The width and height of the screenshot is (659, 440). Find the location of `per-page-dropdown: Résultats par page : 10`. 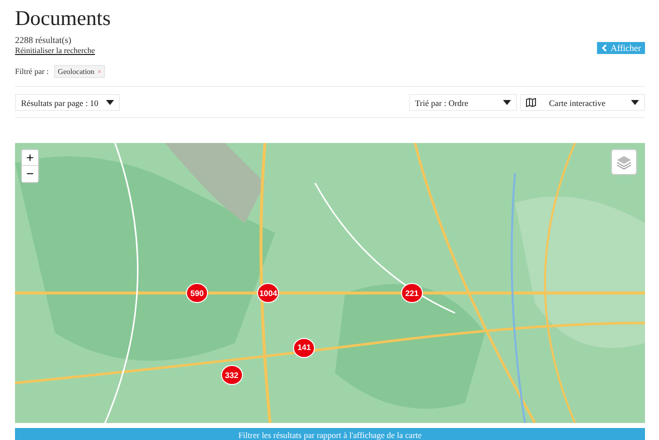

per-page-dropdown: Résultats par page : 10 is located at coordinates (67, 102).